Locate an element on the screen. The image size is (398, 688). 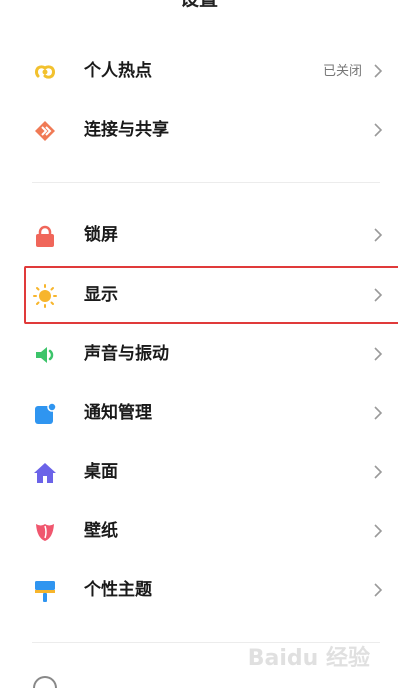
home-icon is located at coordinates (45, 473).